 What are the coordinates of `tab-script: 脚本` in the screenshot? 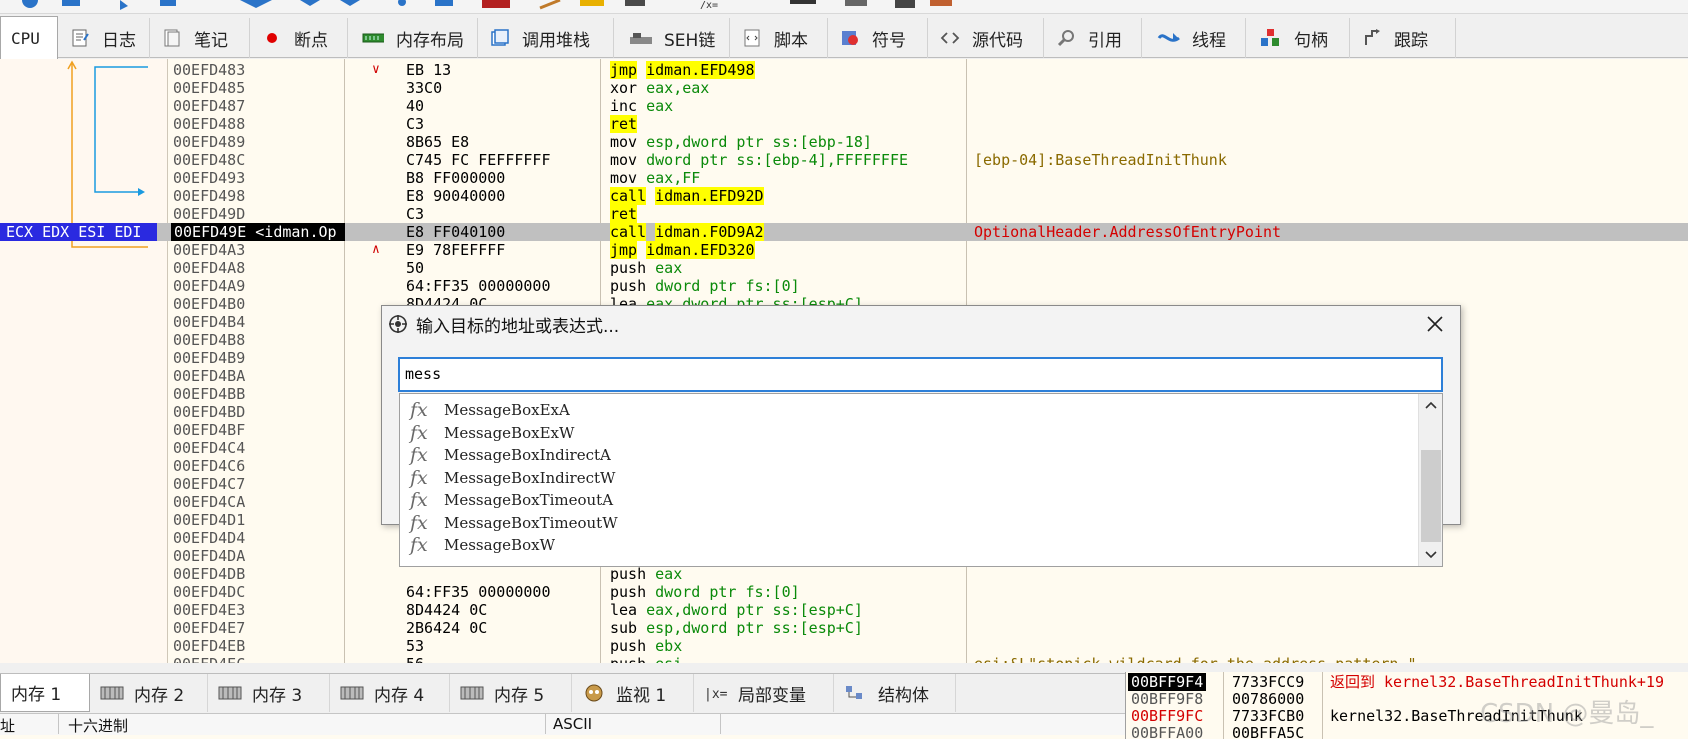 It's located at (779, 38).